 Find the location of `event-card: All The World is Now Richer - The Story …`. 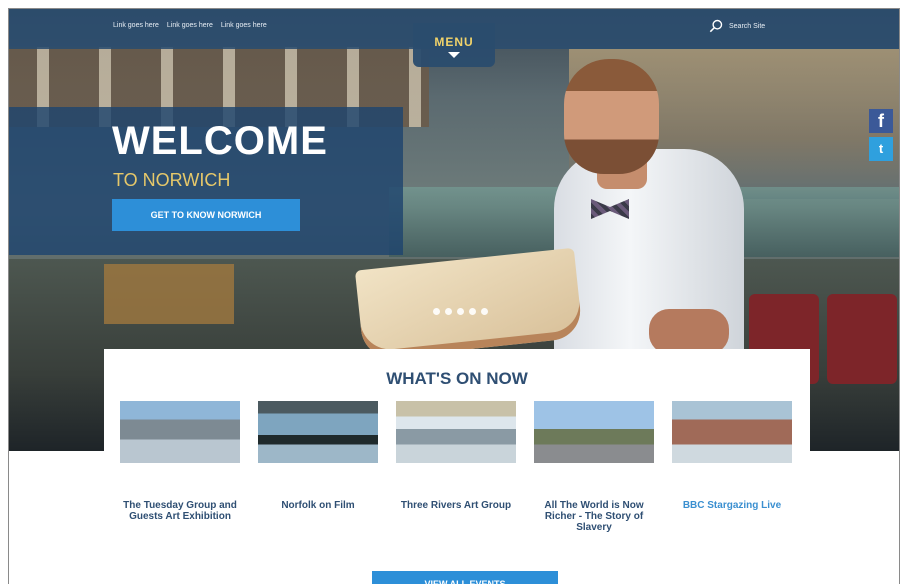

event-card: All The World is Now Richer - The Story … is located at coordinates (594, 467).